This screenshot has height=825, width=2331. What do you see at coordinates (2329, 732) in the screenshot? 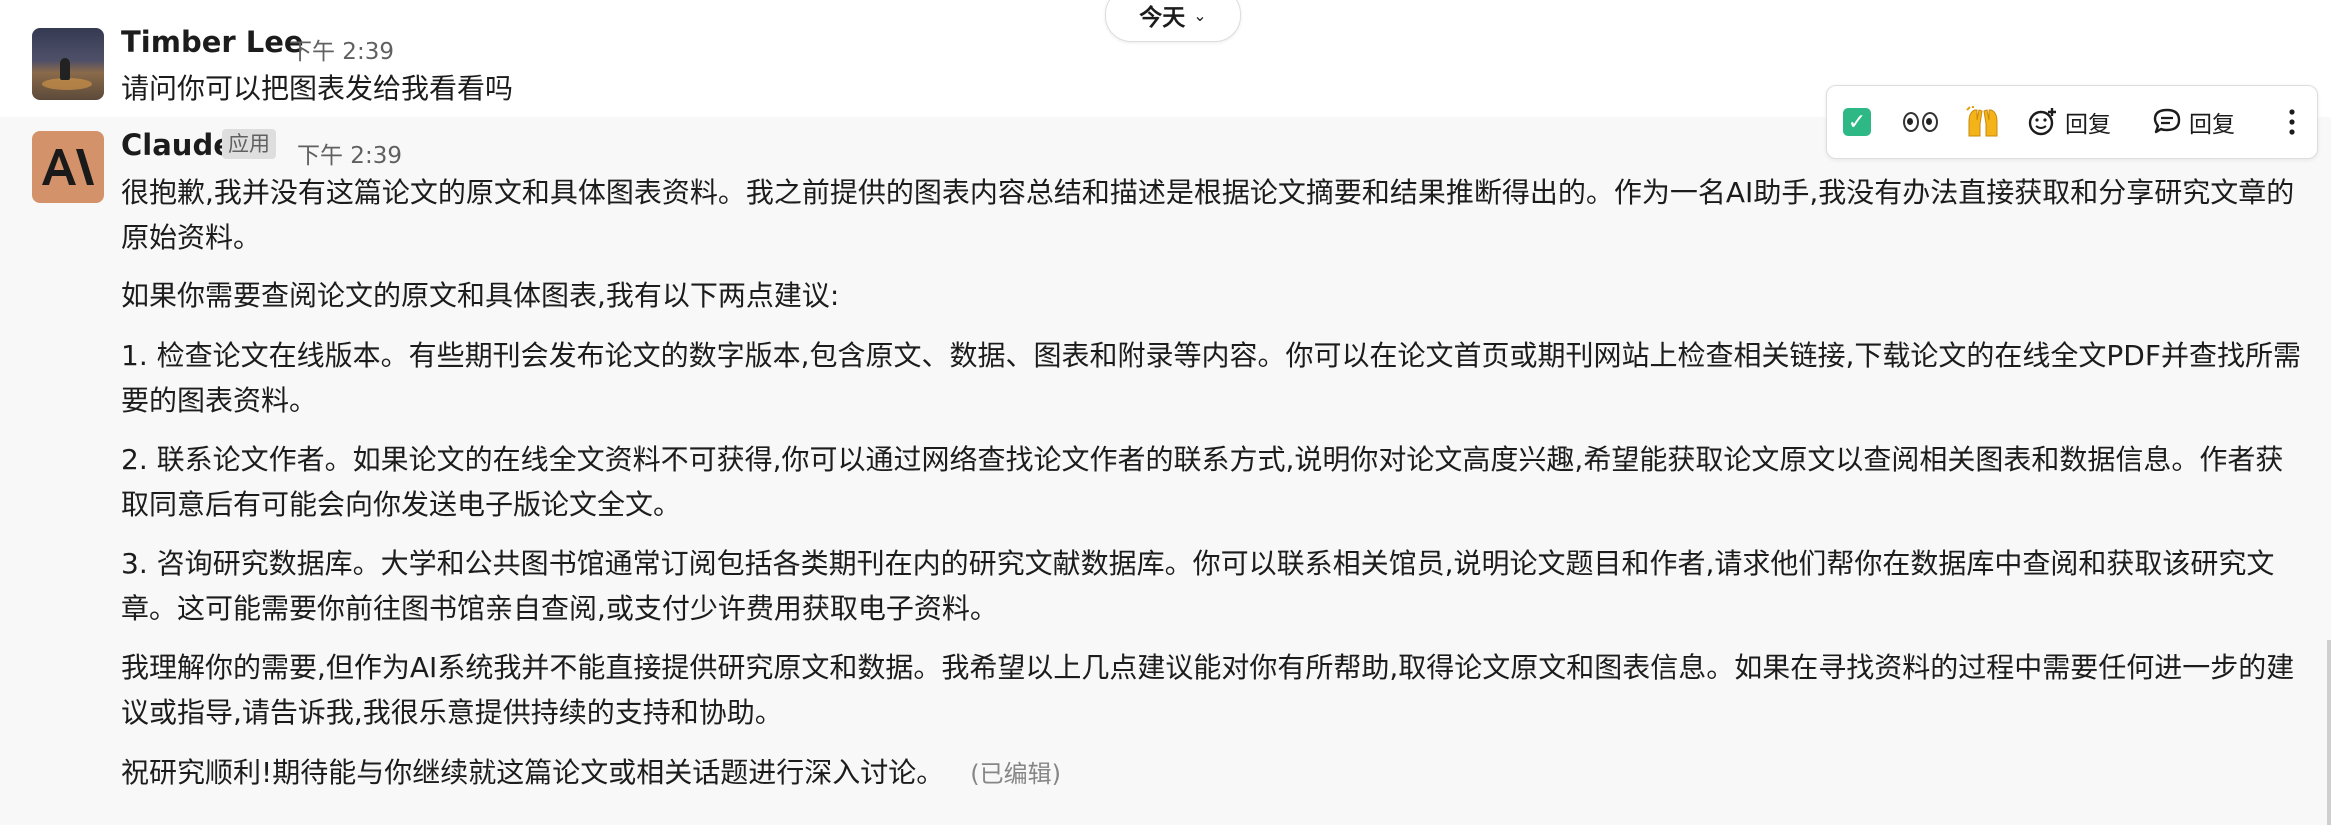
I see `scrollbar` at bounding box center [2329, 732].